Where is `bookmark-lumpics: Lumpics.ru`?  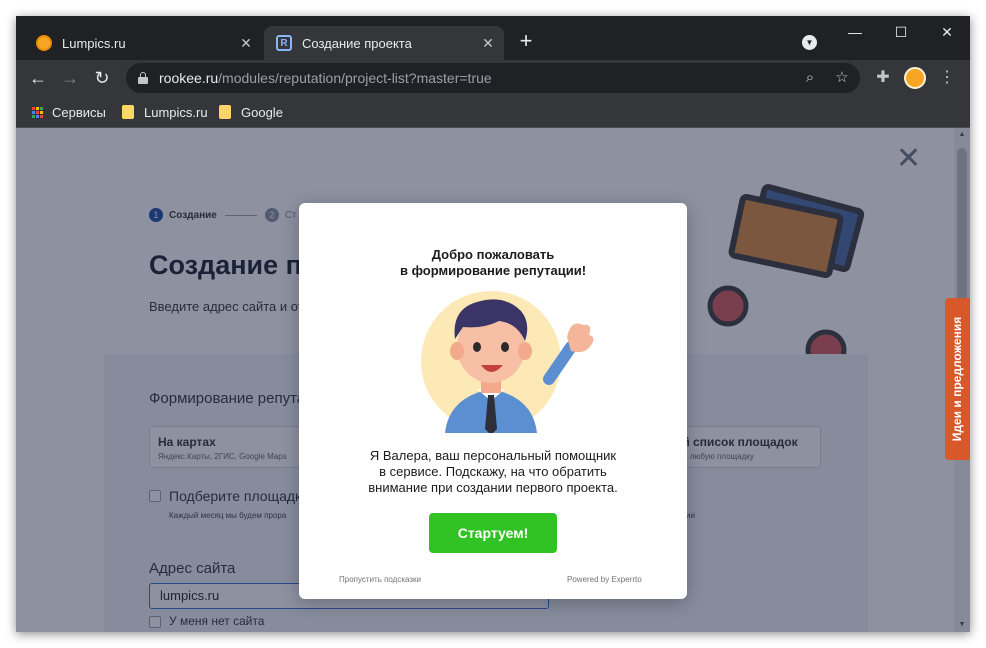
bookmark-lumpics: Lumpics.ru is located at coordinates (165, 112).